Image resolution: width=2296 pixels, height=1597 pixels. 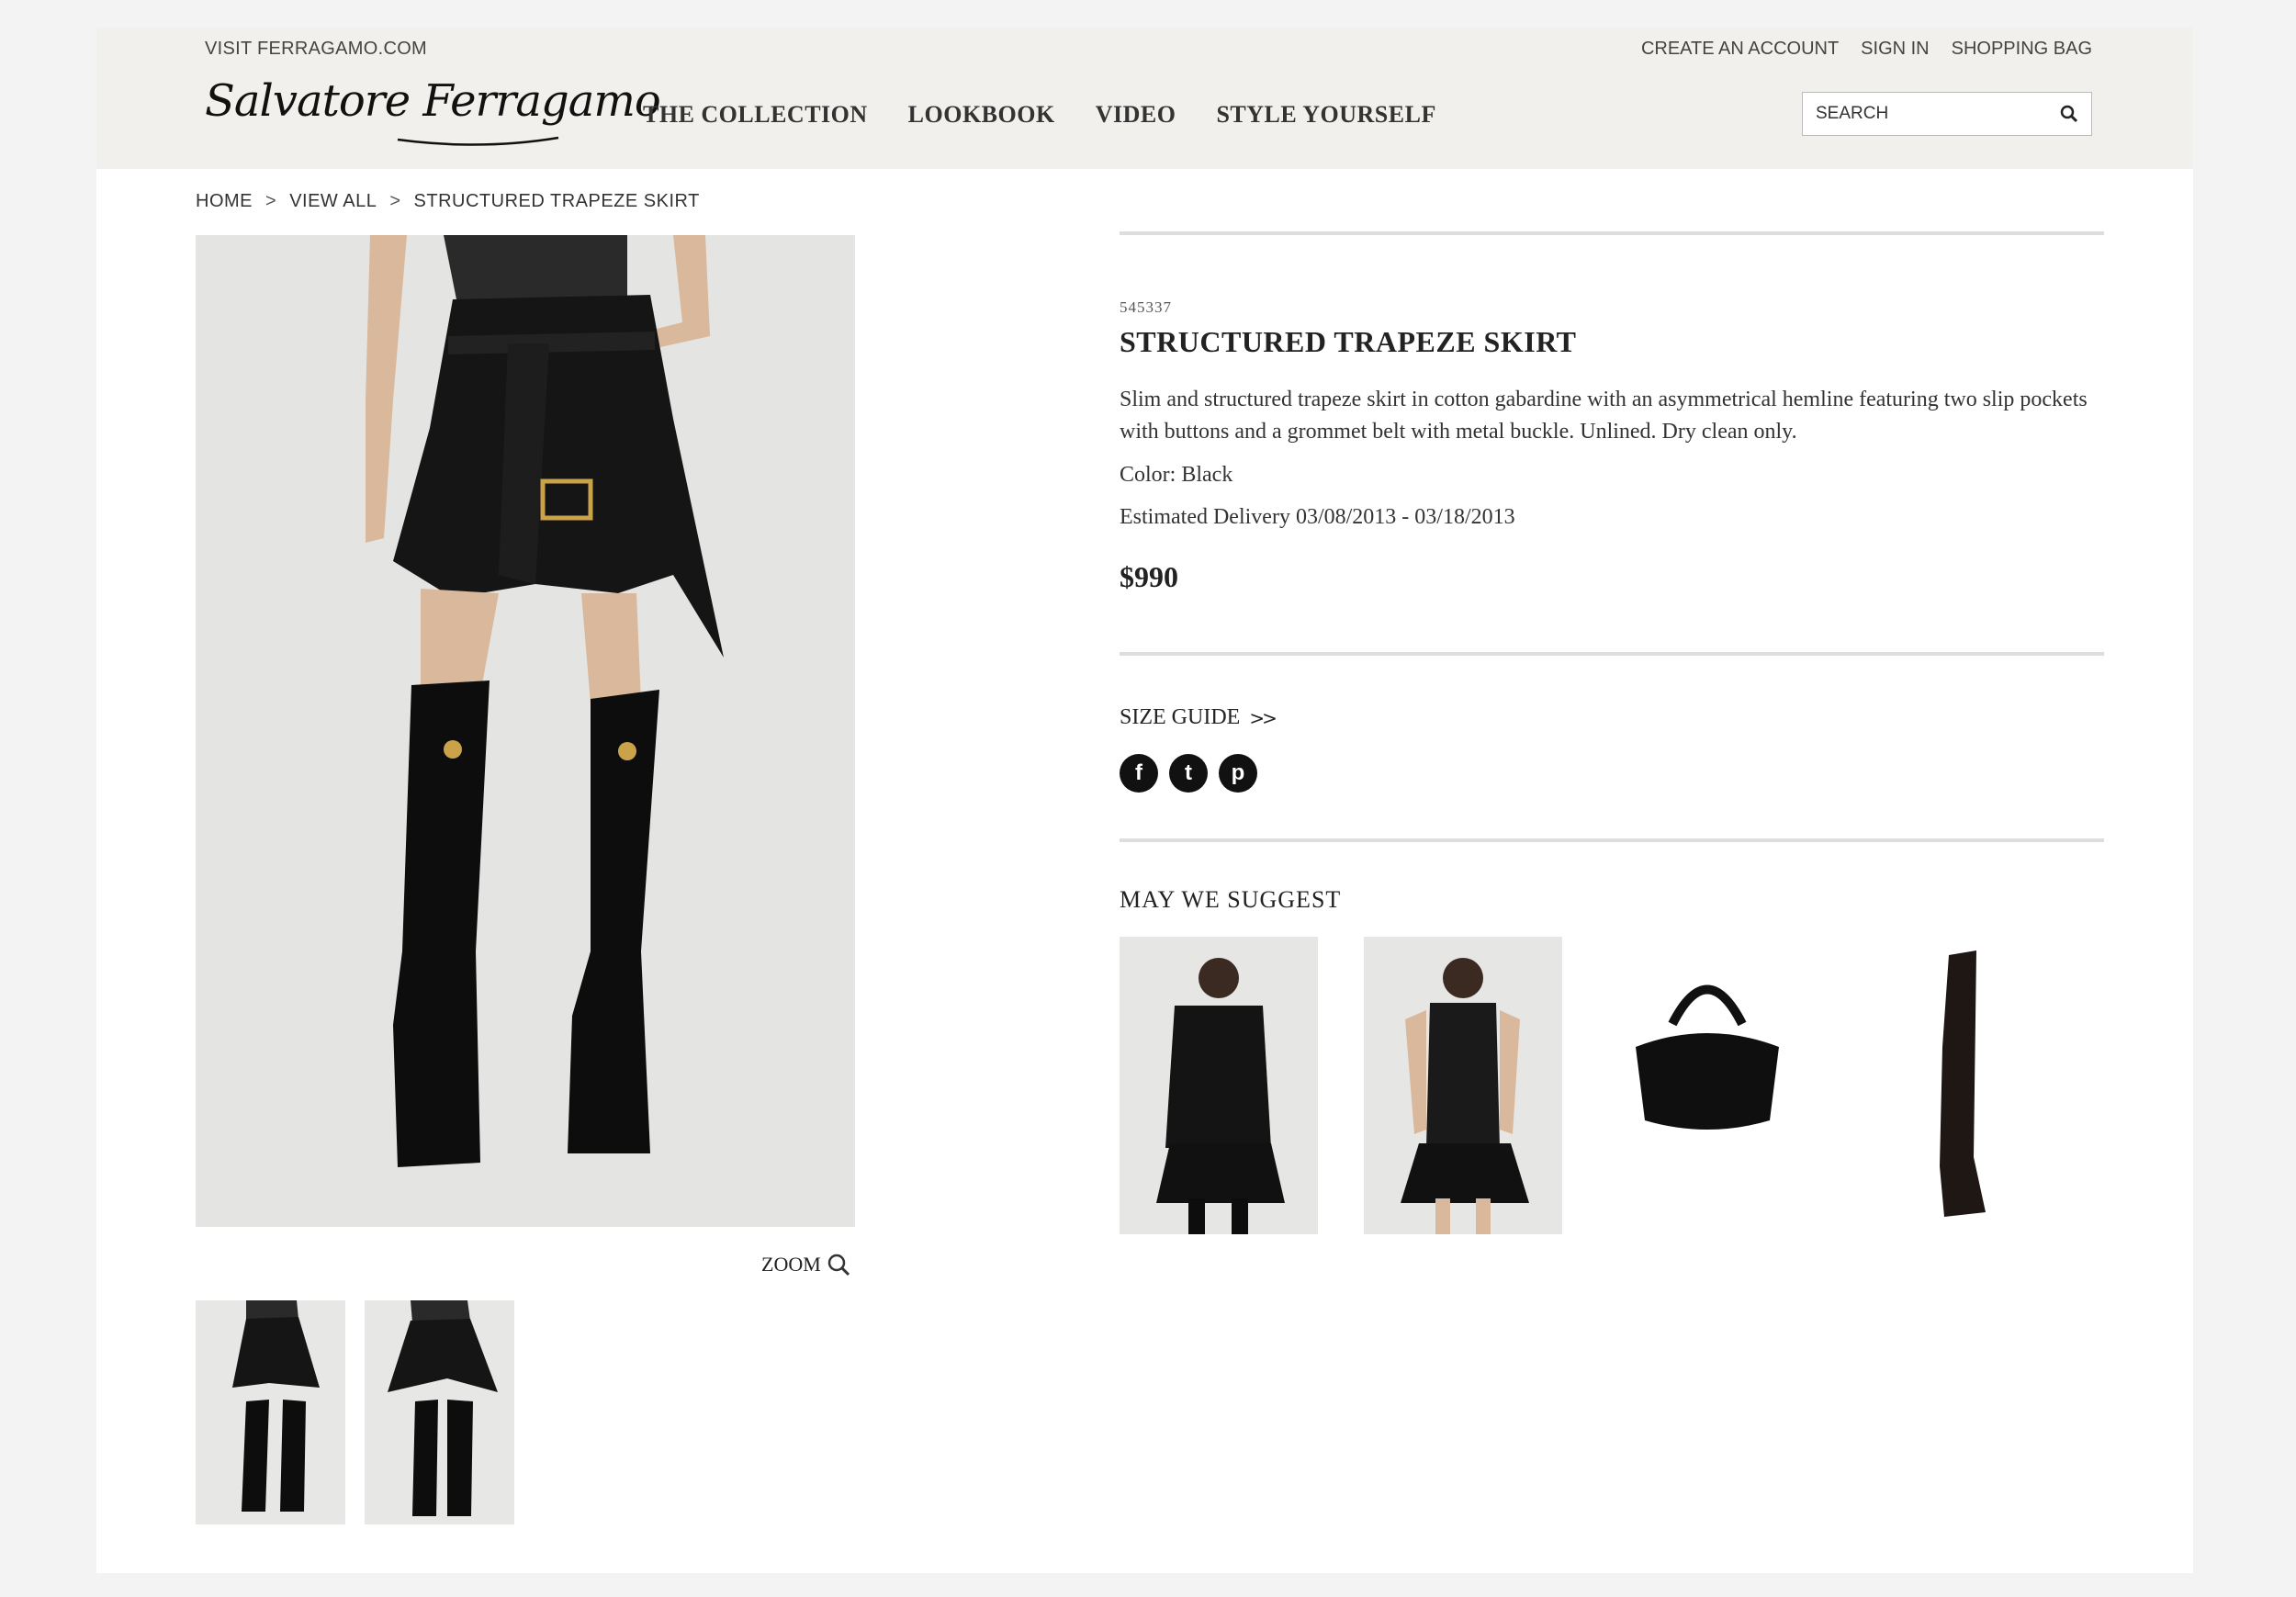 I want to click on brand-logo: Salvatore Ferragamo, so click(x=433, y=101).